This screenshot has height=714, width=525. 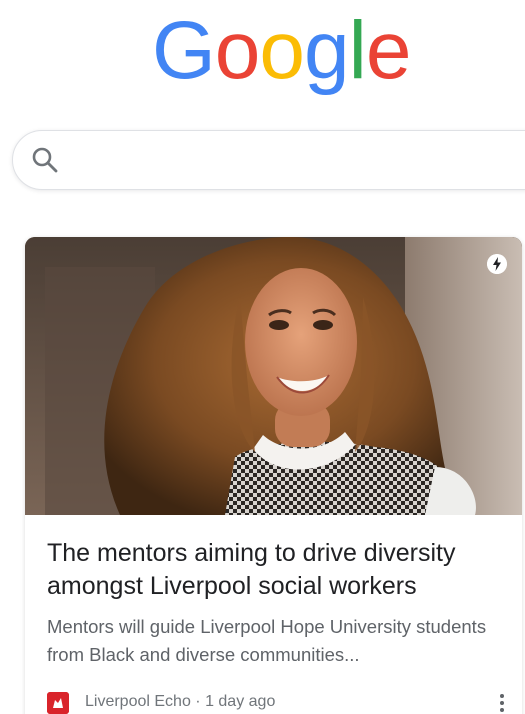 What do you see at coordinates (184, 50) in the screenshot?
I see `logo-letter: G` at bounding box center [184, 50].